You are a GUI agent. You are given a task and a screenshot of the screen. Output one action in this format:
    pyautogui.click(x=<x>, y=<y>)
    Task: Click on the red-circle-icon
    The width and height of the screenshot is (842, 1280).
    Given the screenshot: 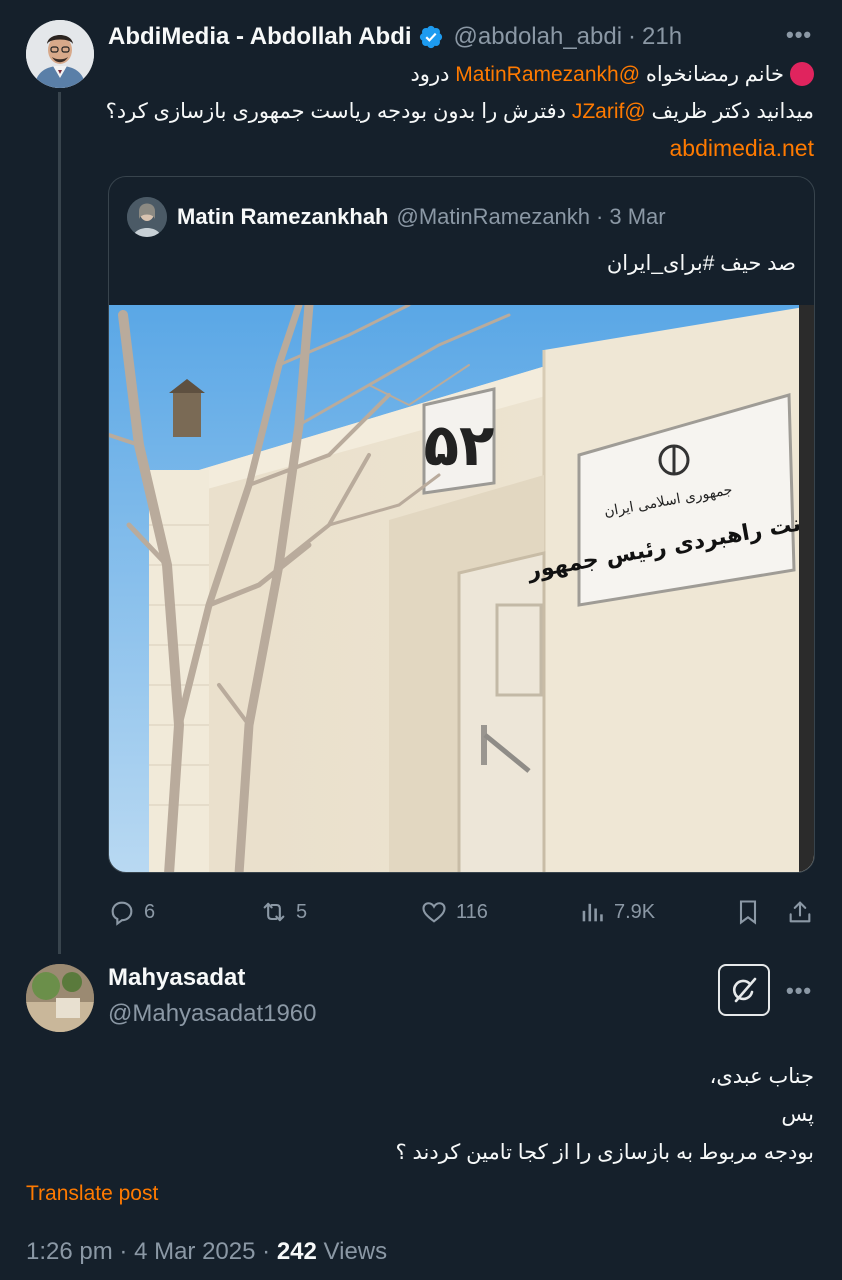 What is the action you would take?
    pyautogui.click(x=802, y=74)
    